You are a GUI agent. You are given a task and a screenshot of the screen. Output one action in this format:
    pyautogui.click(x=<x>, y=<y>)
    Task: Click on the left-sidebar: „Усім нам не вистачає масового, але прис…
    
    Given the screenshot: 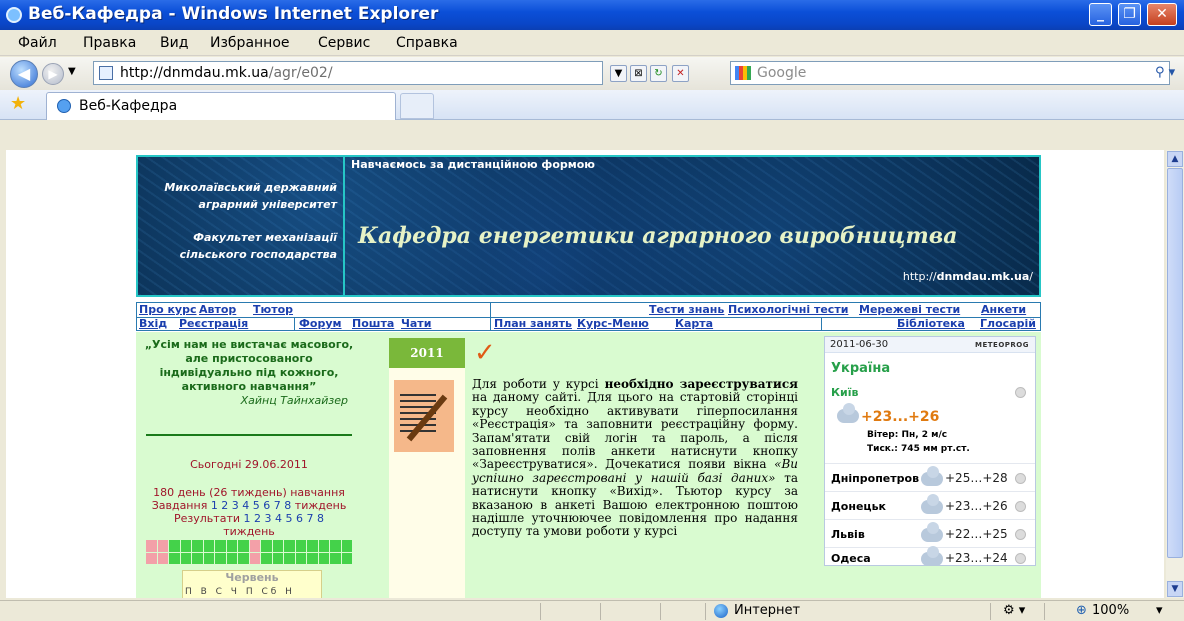 What is the action you would take?
    pyautogui.click(x=249, y=467)
    